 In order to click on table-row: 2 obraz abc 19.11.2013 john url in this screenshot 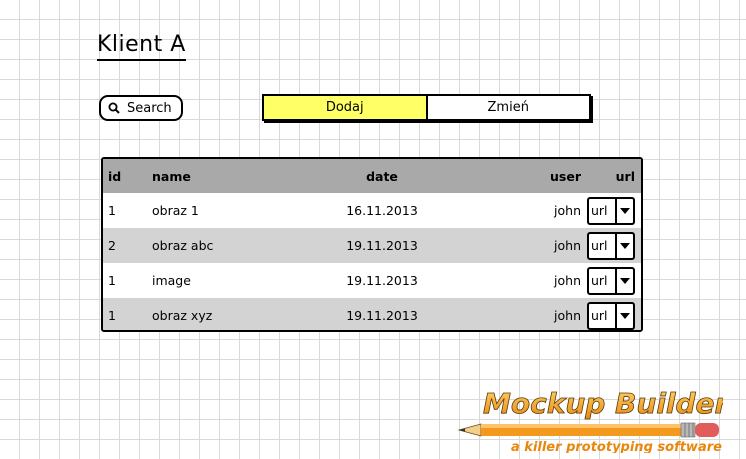, I will do `click(372, 245)`.